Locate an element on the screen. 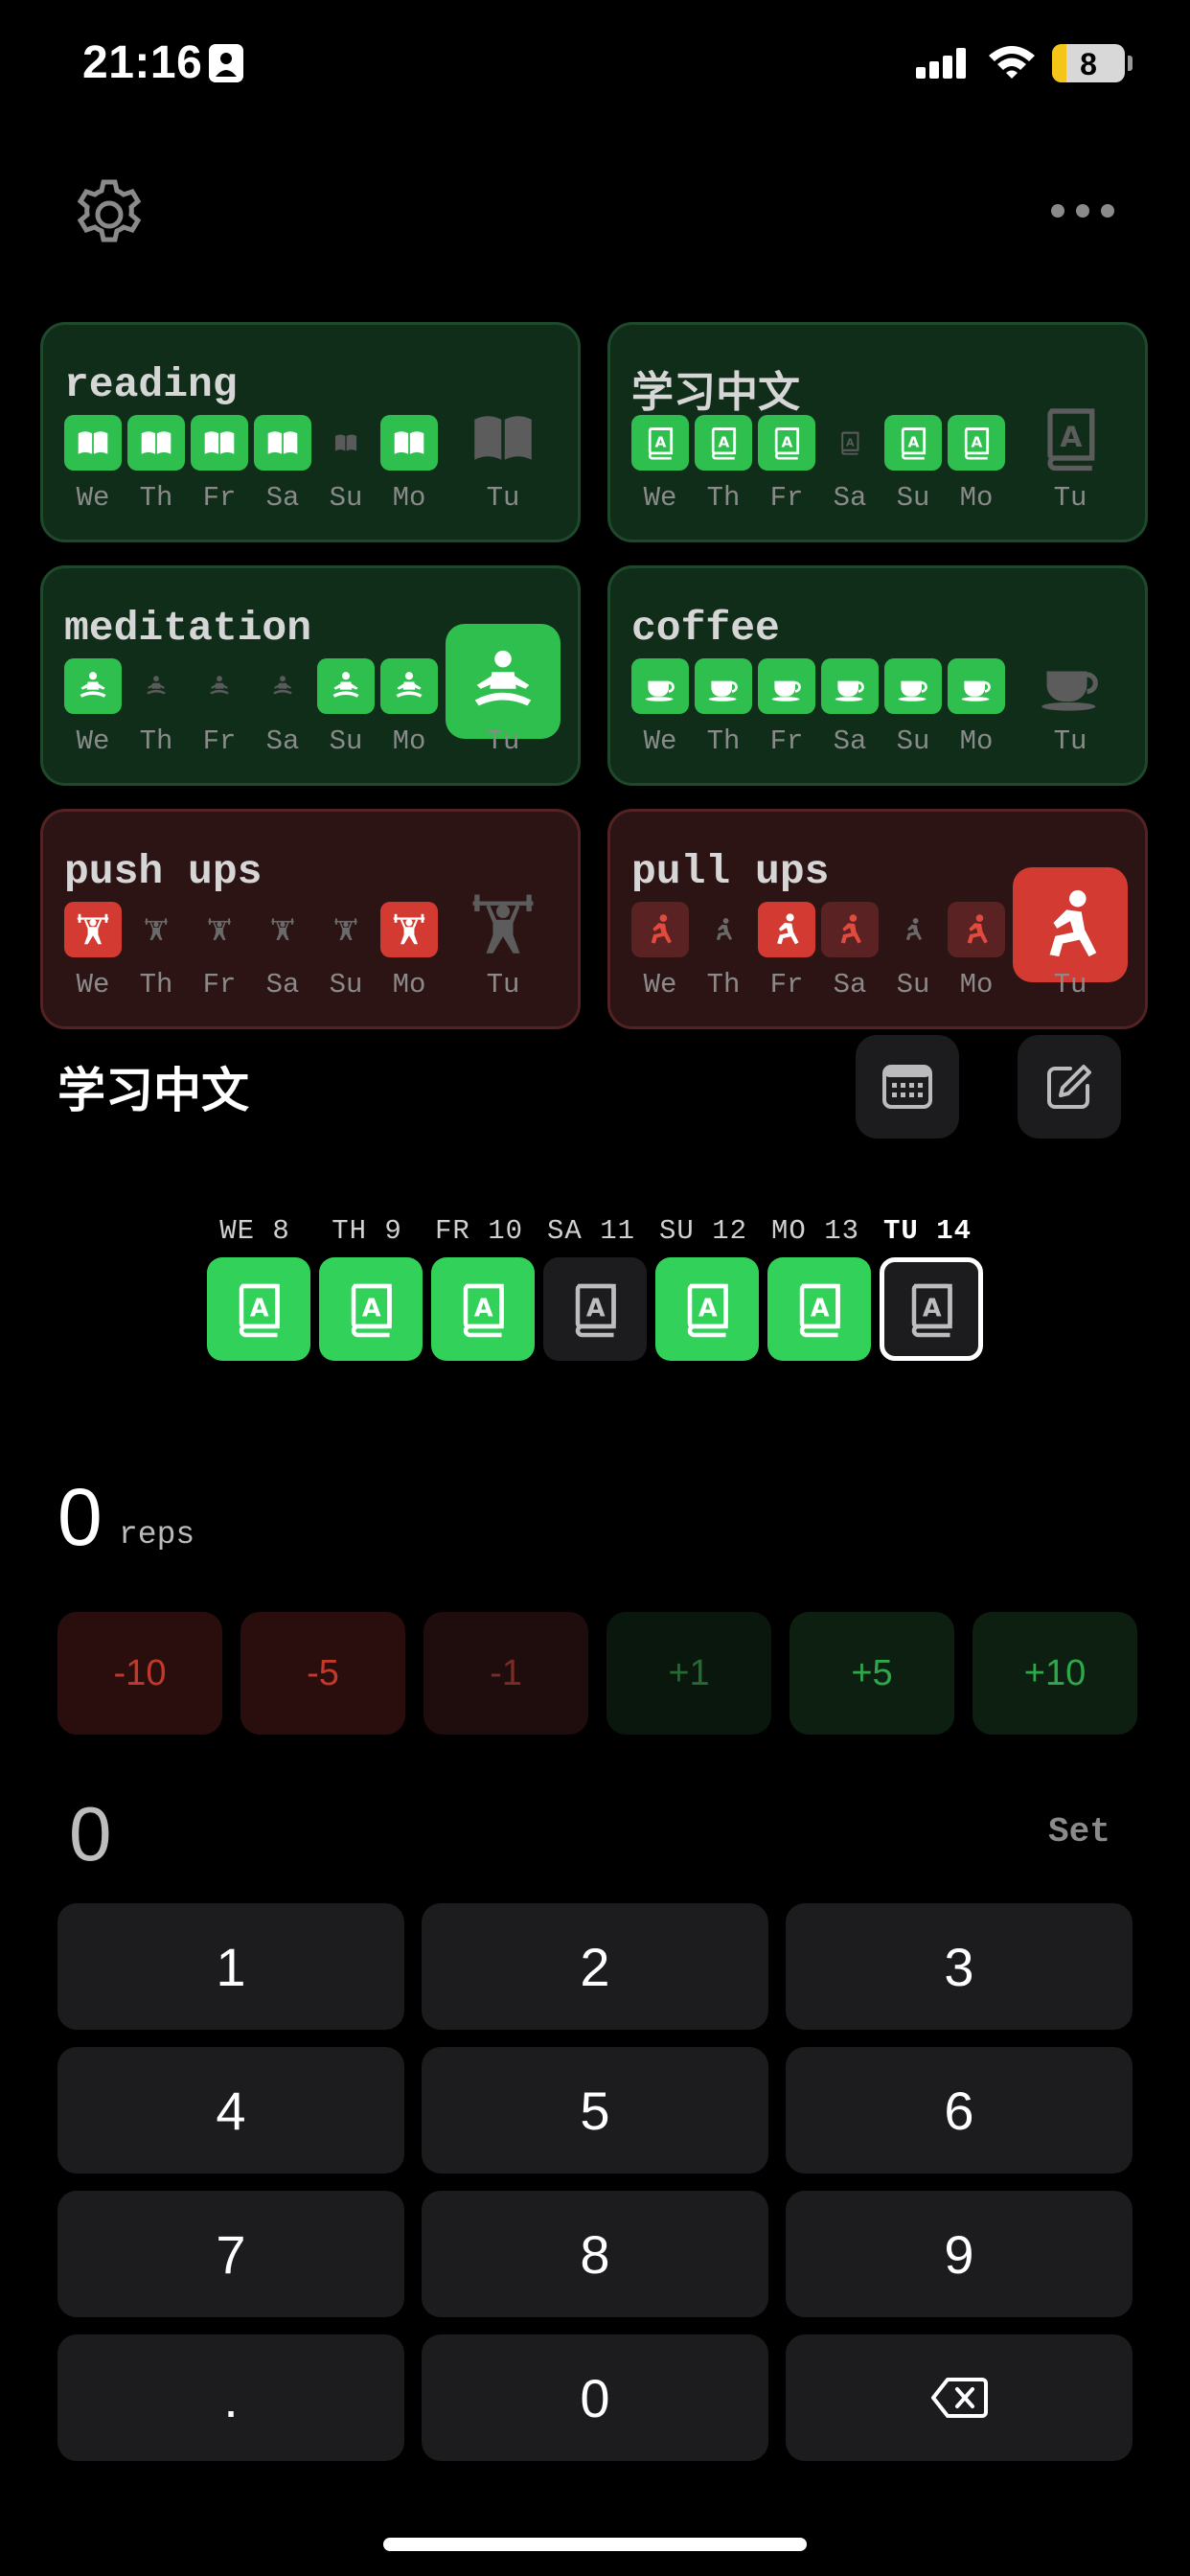 This screenshot has width=1190, height=2576. digit-key: 9 is located at coordinates (960, 2254).